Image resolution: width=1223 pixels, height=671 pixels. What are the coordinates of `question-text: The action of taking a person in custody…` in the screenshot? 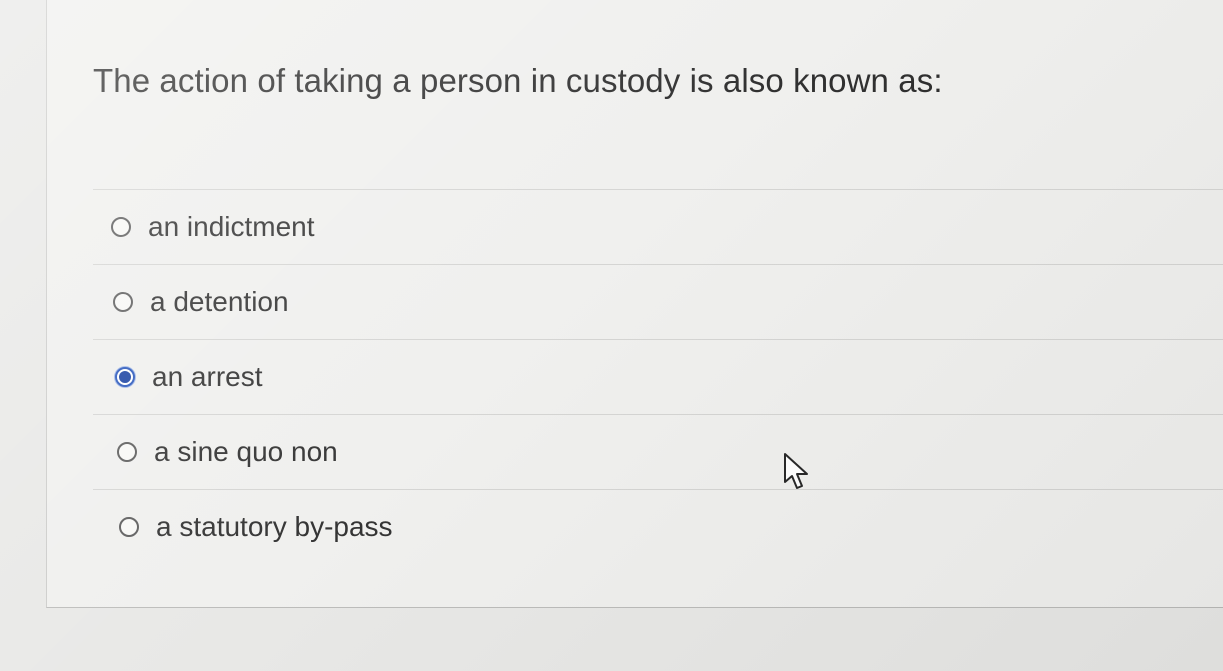 It's located at (518, 80).